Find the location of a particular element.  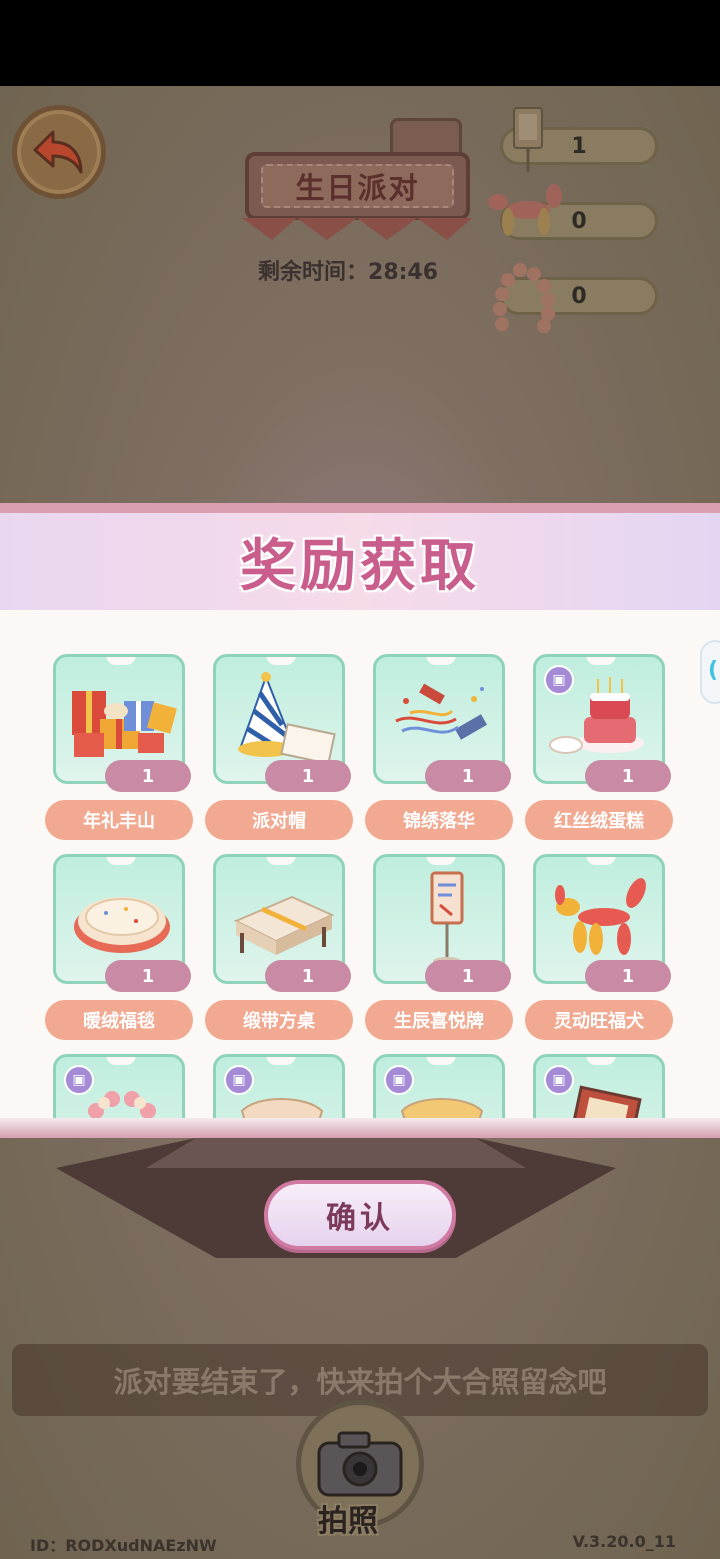

item-name: 派对帽 is located at coordinates (279, 820).